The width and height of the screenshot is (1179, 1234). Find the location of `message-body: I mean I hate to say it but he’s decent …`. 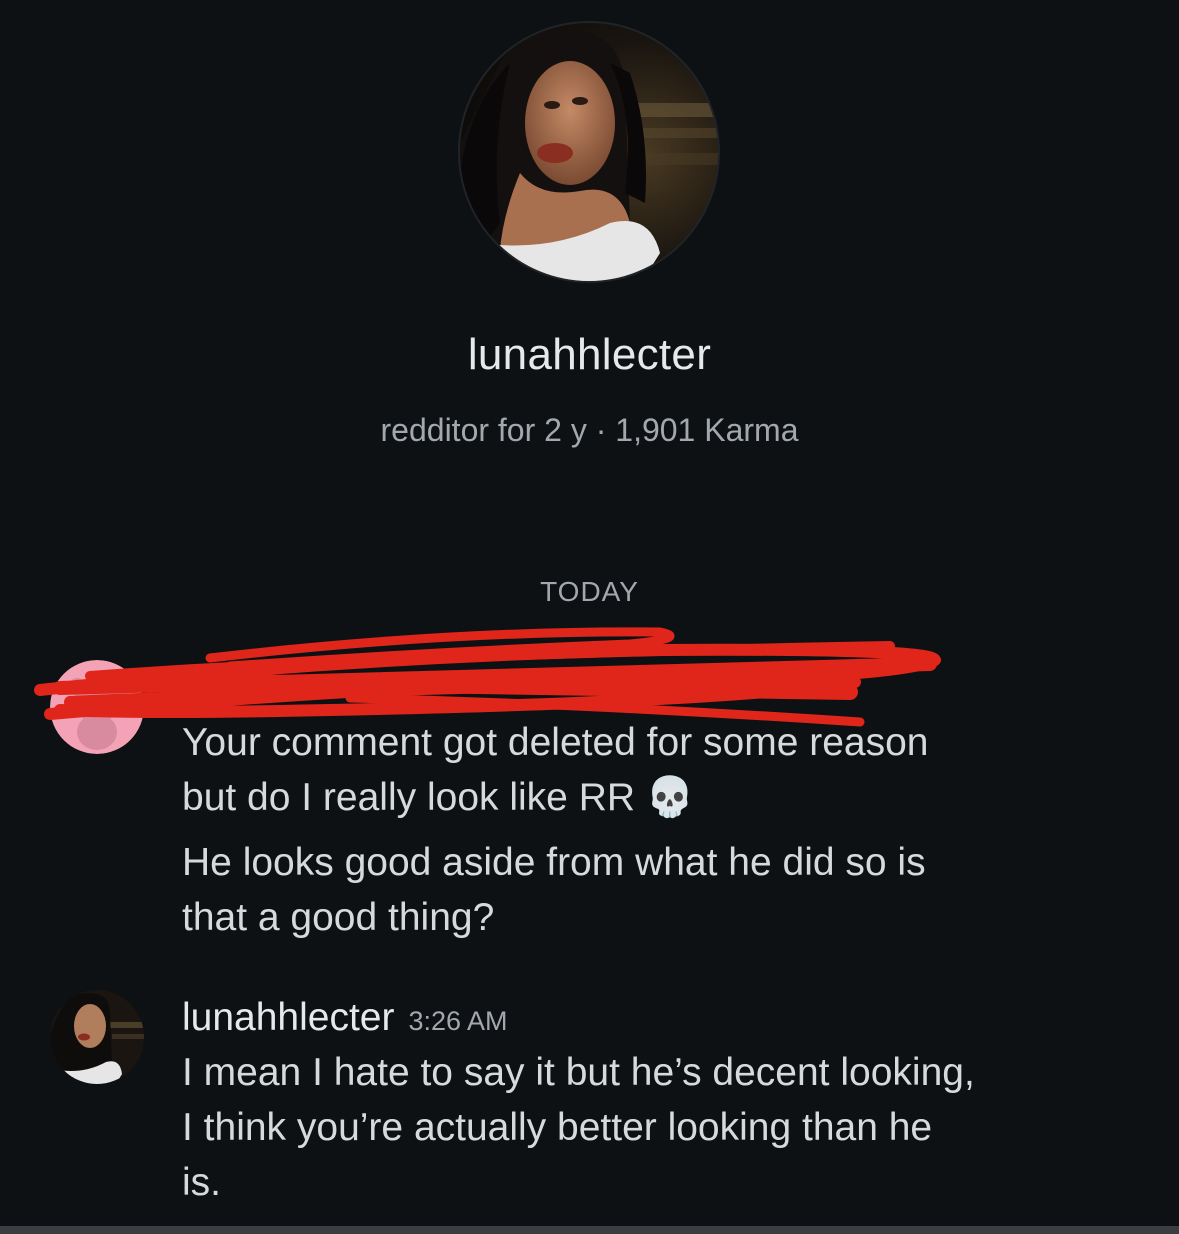

message-body: I mean I hate to say it but he’s decent … is located at coordinates (662, 1127).